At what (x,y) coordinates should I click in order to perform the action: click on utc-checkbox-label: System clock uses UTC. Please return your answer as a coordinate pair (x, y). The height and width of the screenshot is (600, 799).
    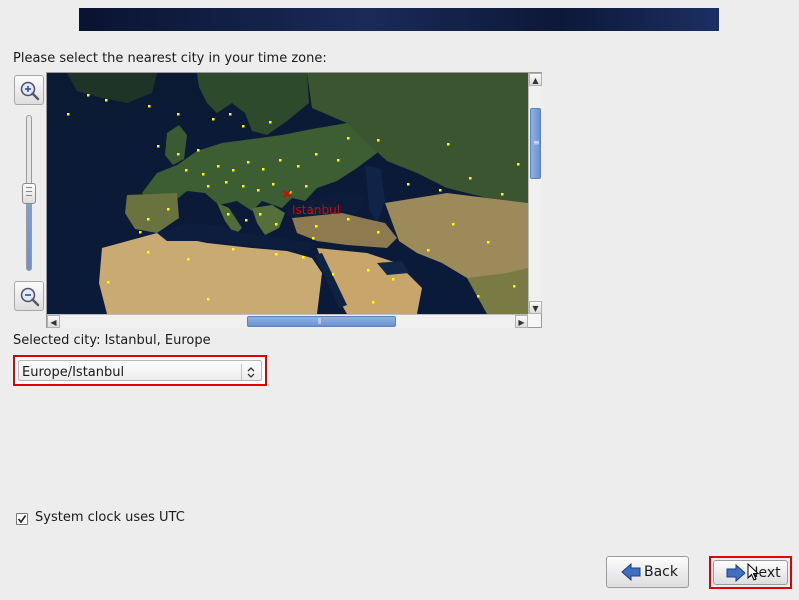
    Looking at the image, I should click on (110, 517).